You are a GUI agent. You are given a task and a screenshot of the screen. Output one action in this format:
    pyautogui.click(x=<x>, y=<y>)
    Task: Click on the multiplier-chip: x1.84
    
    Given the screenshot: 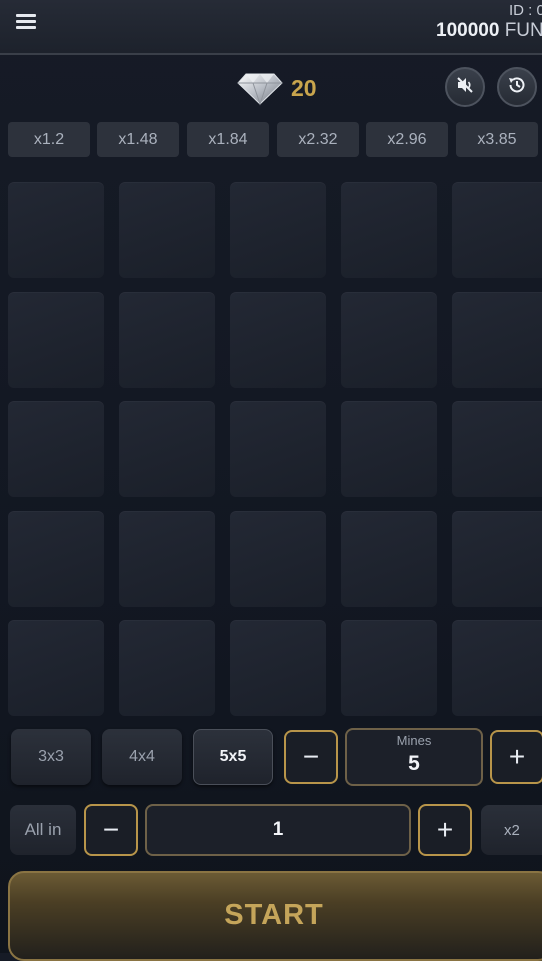 What is the action you would take?
    pyautogui.click(x=228, y=139)
    